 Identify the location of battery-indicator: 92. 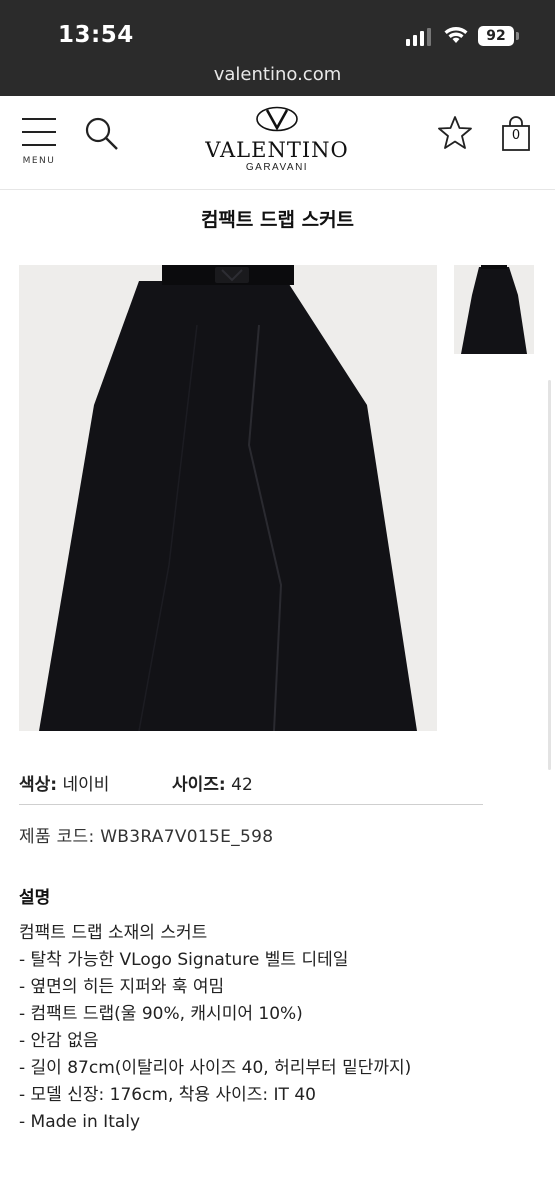
(498, 36).